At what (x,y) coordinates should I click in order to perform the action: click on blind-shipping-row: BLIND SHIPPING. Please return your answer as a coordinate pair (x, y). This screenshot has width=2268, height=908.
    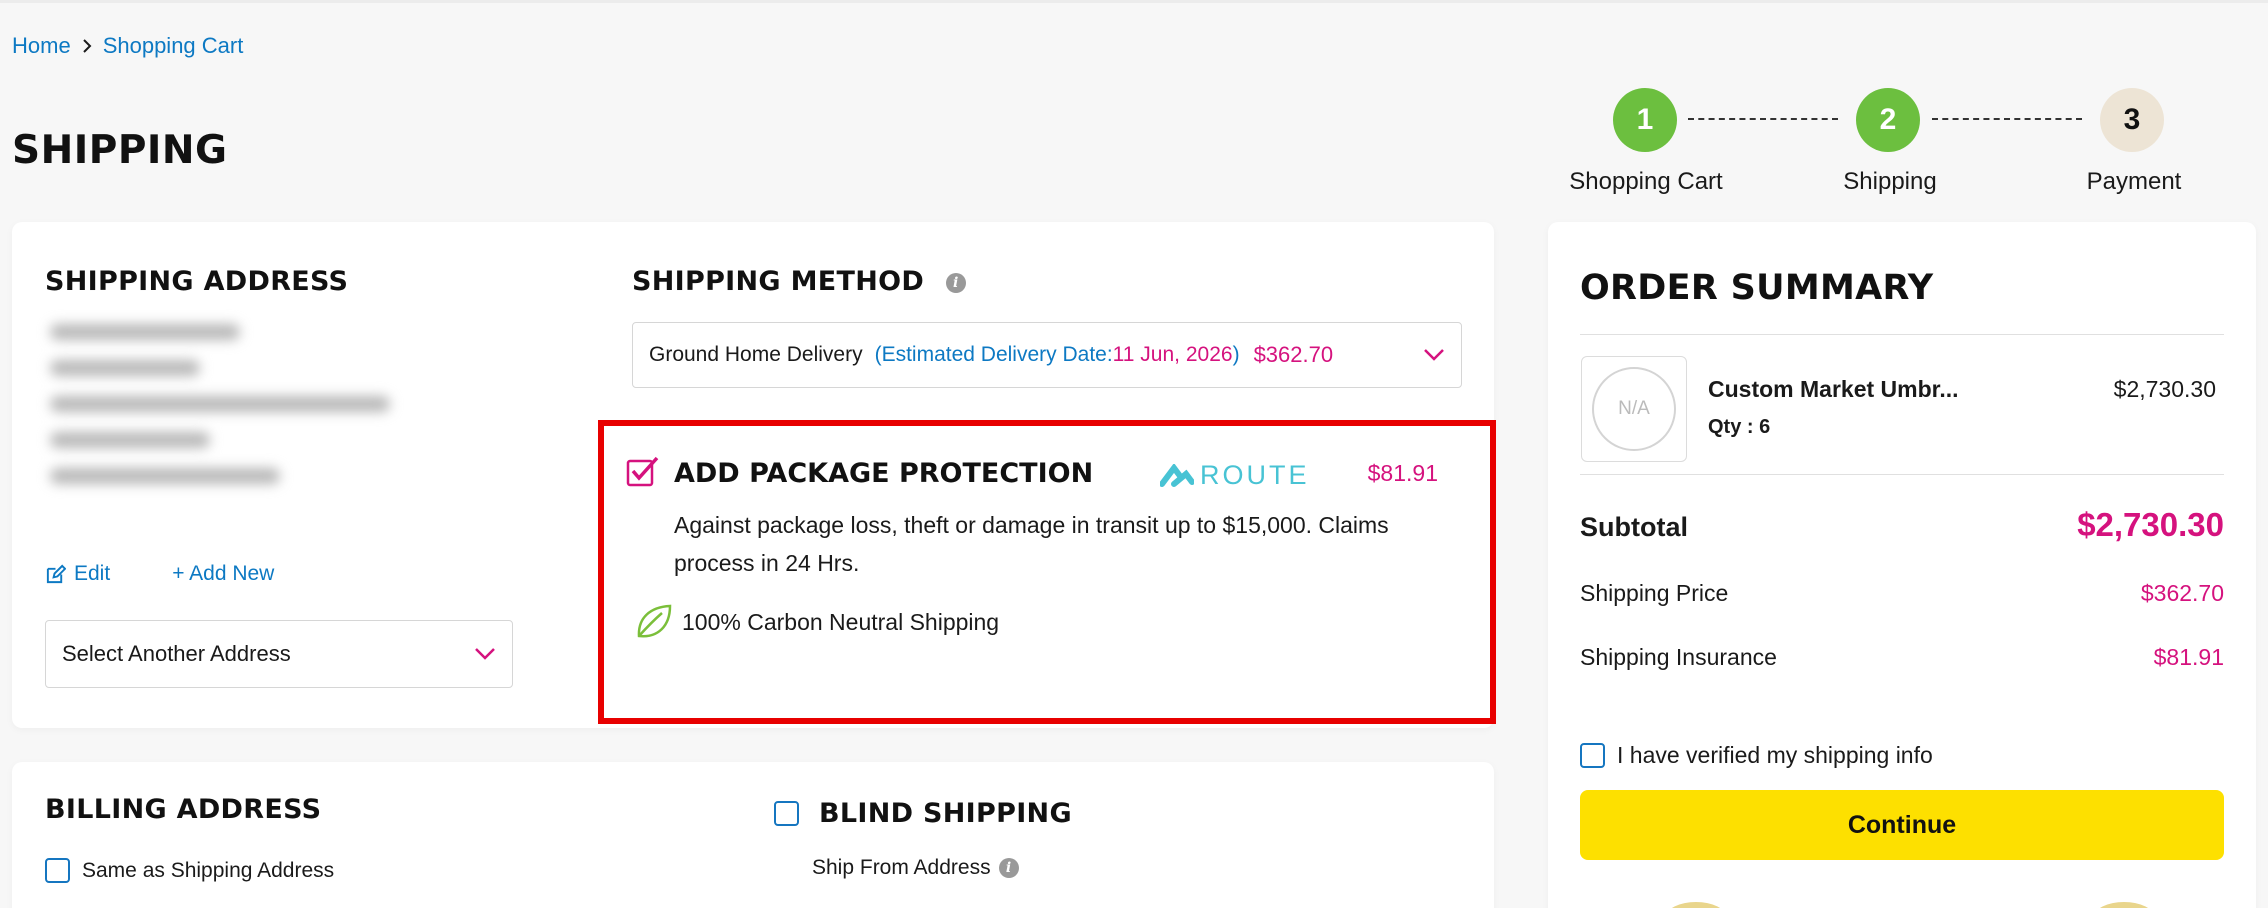
    Looking at the image, I should click on (923, 813).